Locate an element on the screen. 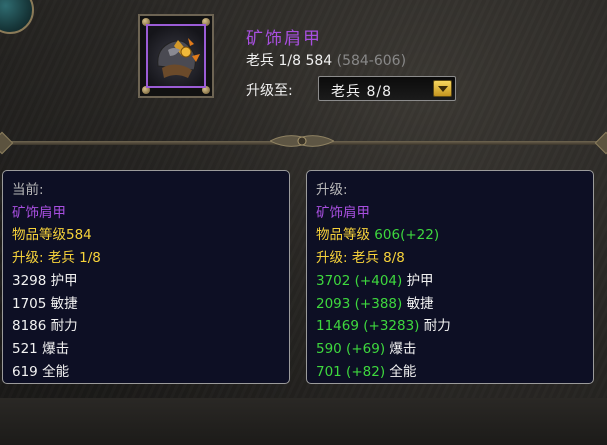 The image size is (607, 445). item-level-row: 老兵 1/8 584 (584-606) is located at coordinates (326, 60).